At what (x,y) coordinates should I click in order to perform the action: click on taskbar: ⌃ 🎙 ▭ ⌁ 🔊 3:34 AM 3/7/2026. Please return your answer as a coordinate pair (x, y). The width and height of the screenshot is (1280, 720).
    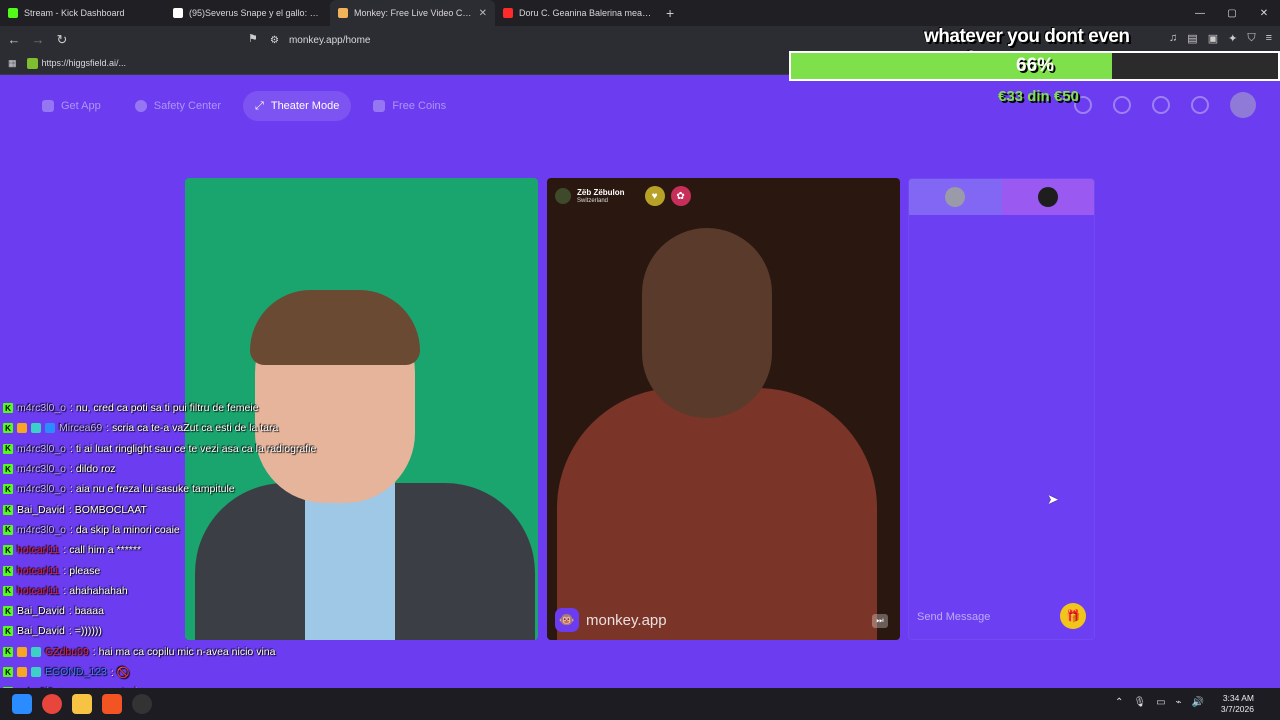
    Looking at the image, I should click on (640, 704).